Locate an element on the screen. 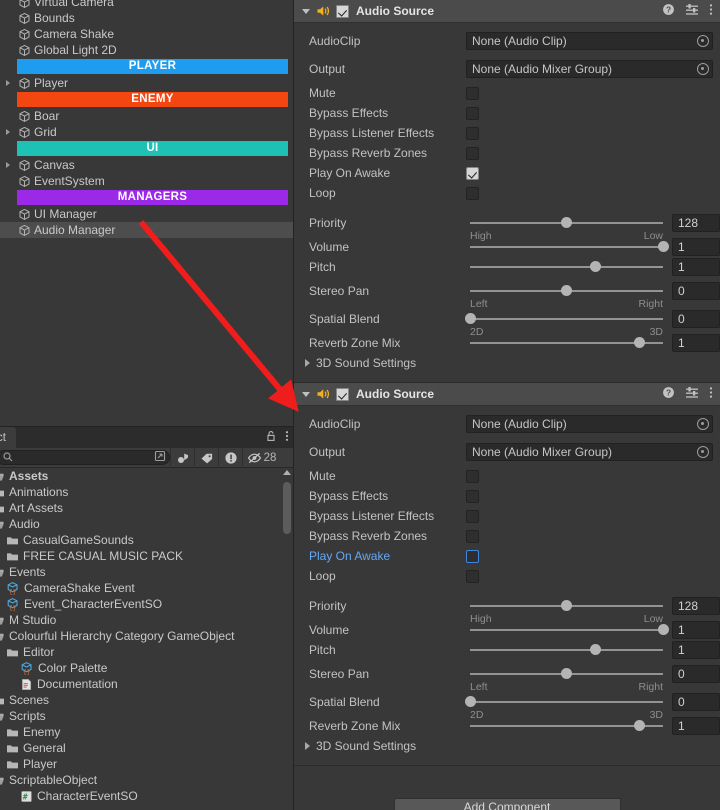 Image resolution: width=720 pixels, height=810 pixels. slider-stereo-pan: Left Right is located at coordinates (566, 295).